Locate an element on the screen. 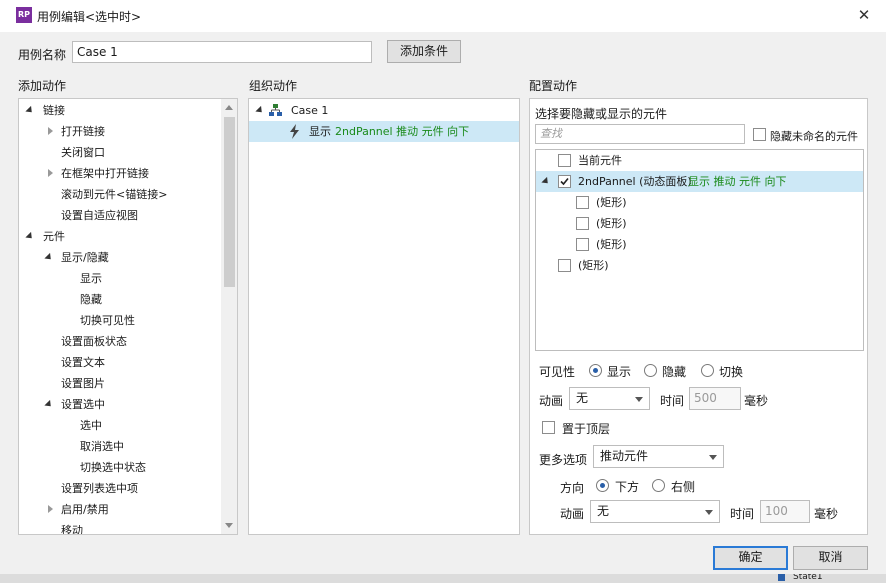 This screenshot has width=886, height=583. window-title: 用例编辑<选中时> is located at coordinates (89, 17).